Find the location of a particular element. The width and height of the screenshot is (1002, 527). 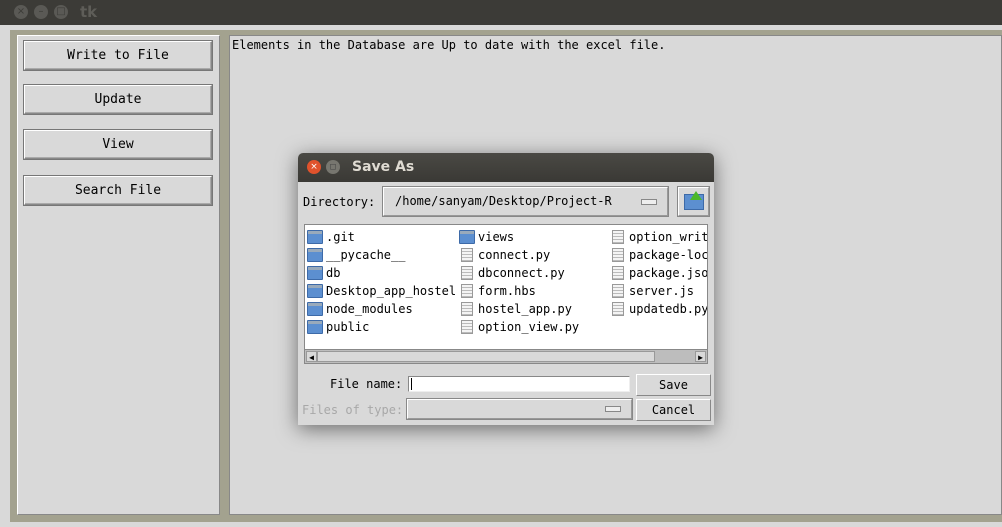

file-name: hostel_app.py is located at coordinates (525, 309).